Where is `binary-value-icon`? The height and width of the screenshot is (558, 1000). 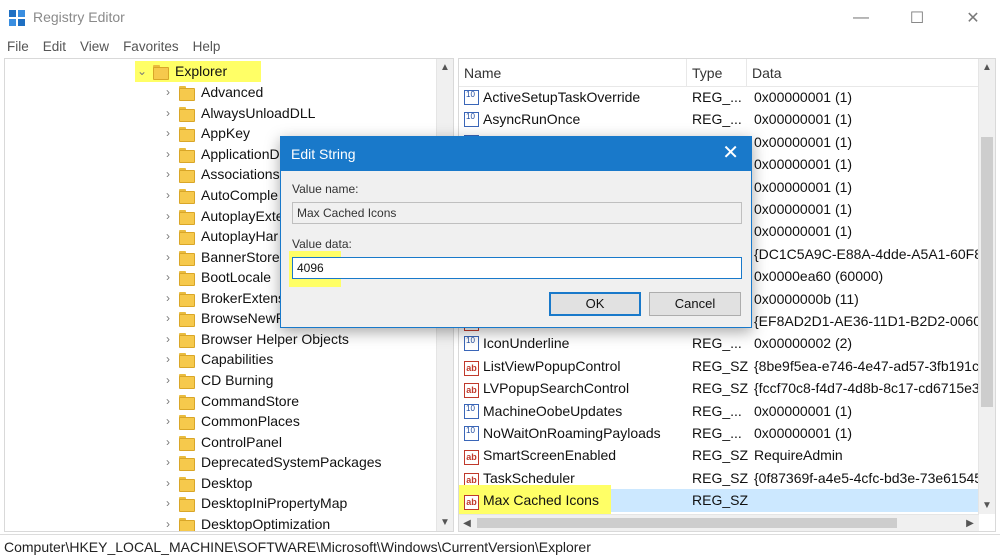
binary-value-icon is located at coordinates (472, 97).